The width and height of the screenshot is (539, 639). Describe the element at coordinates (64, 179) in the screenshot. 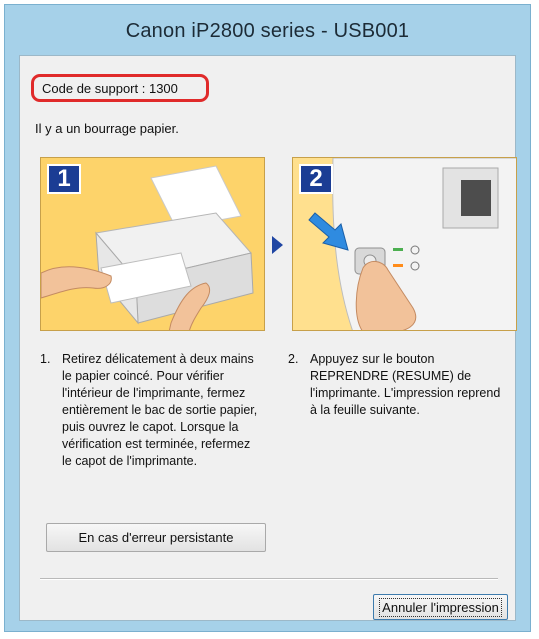

I see `step-1-badge: 1` at that location.